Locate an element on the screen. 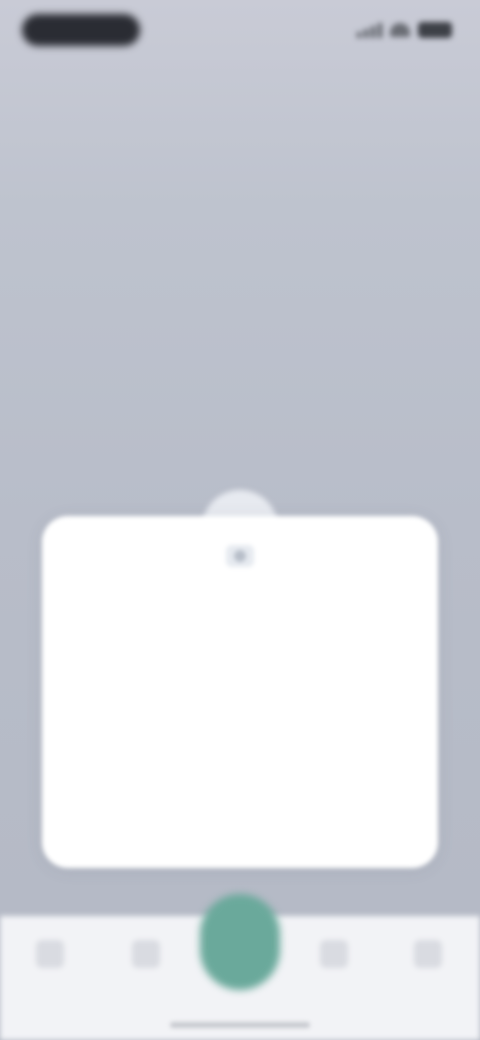  info-icon is located at coordinates (240, 556).